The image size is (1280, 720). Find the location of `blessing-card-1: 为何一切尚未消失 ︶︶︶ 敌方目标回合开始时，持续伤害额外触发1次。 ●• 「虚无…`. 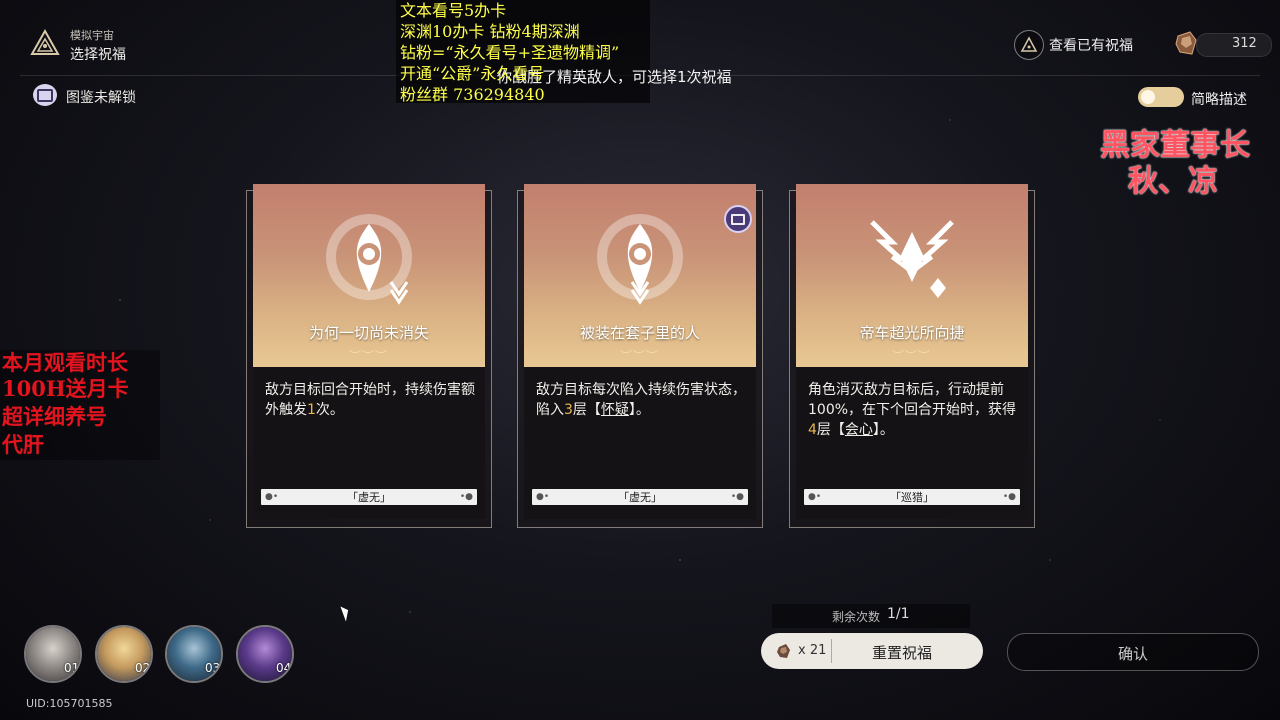

blessing-card-1: 为何一切尚未消失 ︶︶︶ 敌方目标回合开始时，持续伤害额外触发1次。 ●• 「虚无… is located at coordinates (369, 356).